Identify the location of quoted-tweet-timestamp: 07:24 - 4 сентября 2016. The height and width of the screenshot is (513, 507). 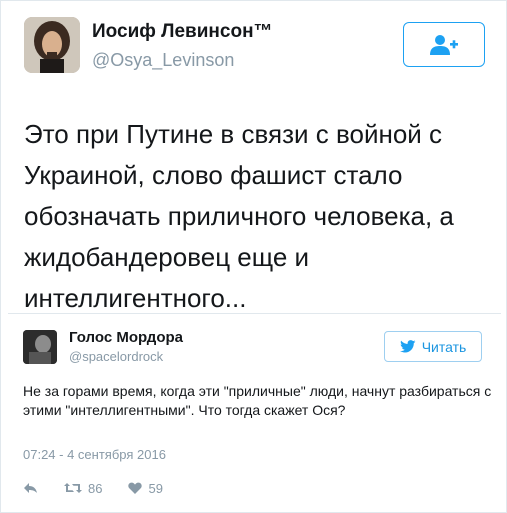
(94, 454).